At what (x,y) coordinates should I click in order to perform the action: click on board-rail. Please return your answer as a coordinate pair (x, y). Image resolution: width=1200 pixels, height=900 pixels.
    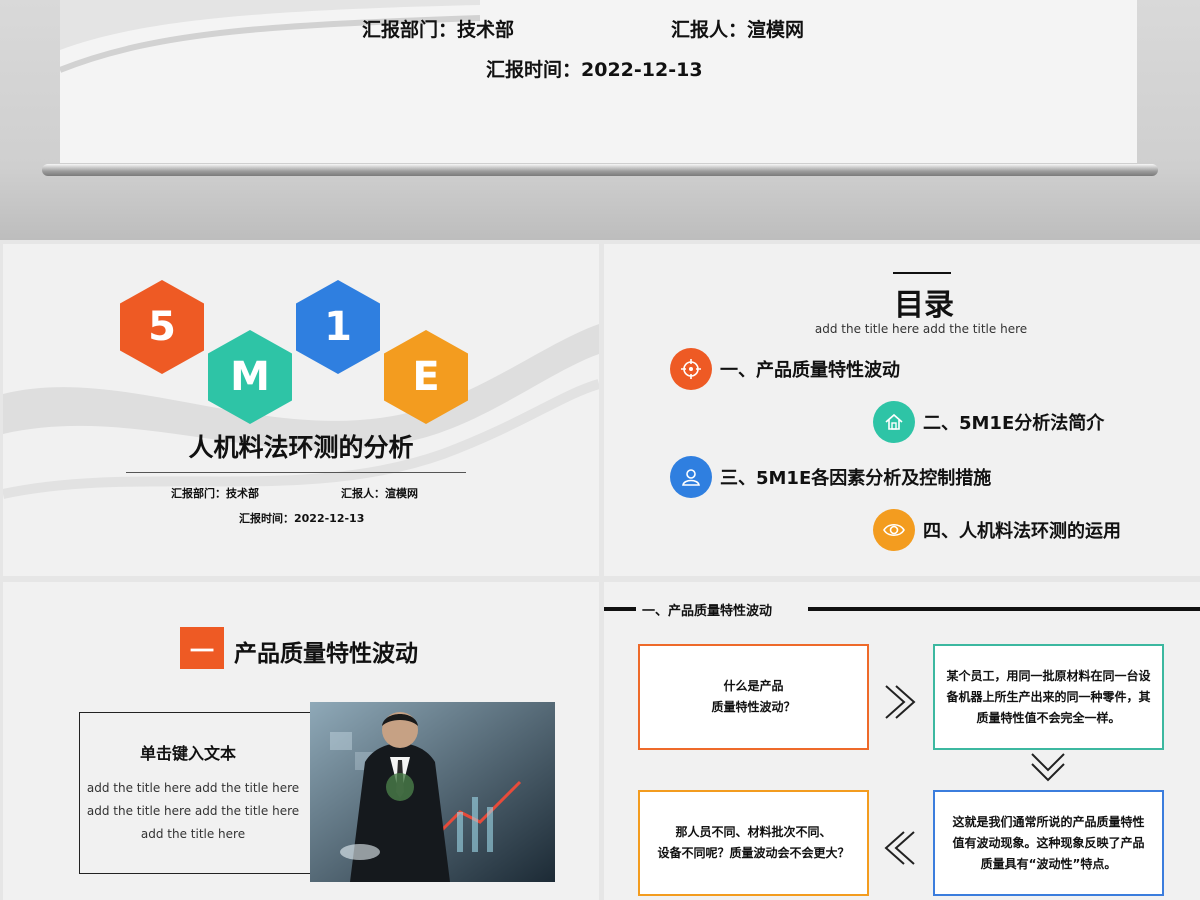
    Looking at the image, I should click on (600, 170).